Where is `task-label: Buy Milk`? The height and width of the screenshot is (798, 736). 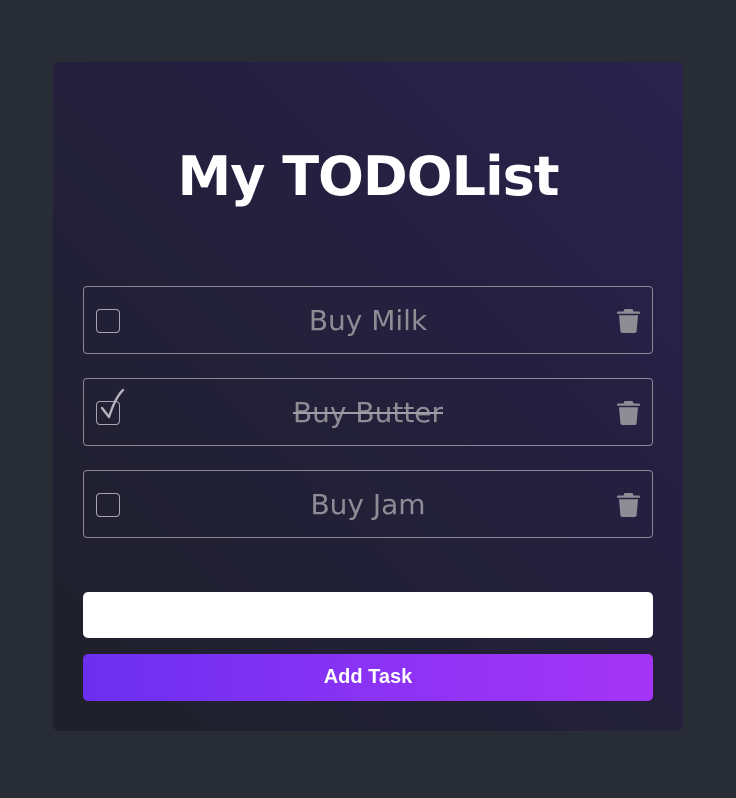
task-label: Buy Milk is located at coordinates (368, 320).